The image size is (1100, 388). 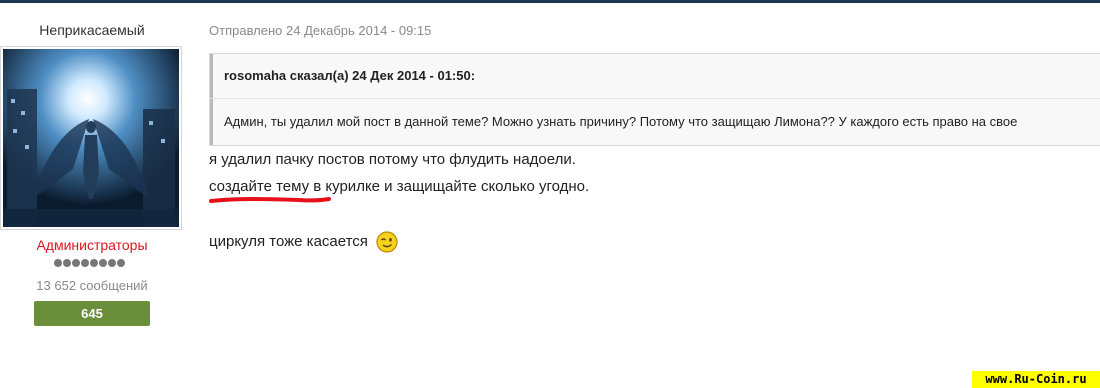 I want to click on author-group: Администраторы, so click(x=92, y=245).